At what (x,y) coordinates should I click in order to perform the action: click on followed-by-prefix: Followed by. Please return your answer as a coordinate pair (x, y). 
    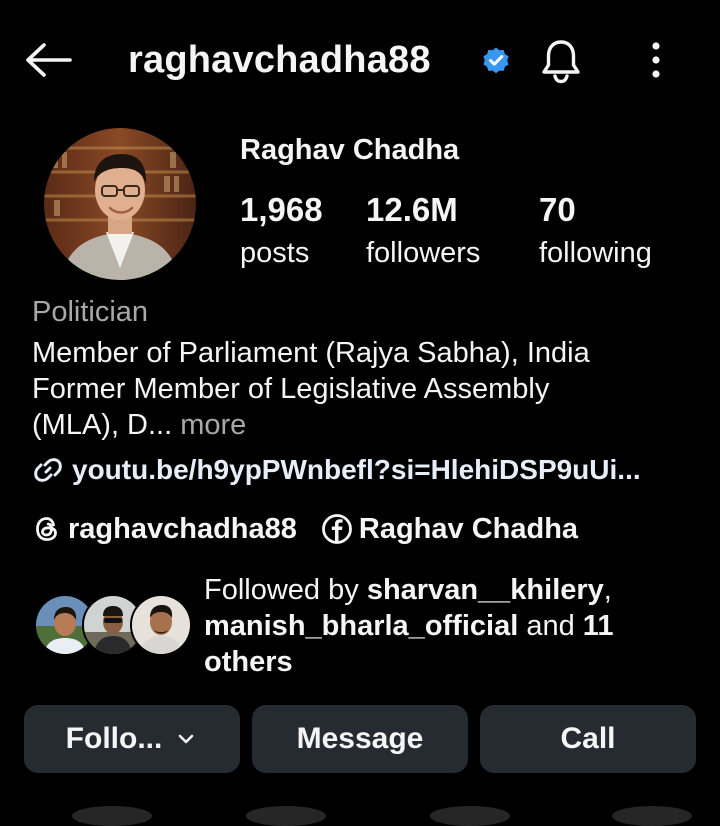
    Looking at the image, I should click on (281, 590).